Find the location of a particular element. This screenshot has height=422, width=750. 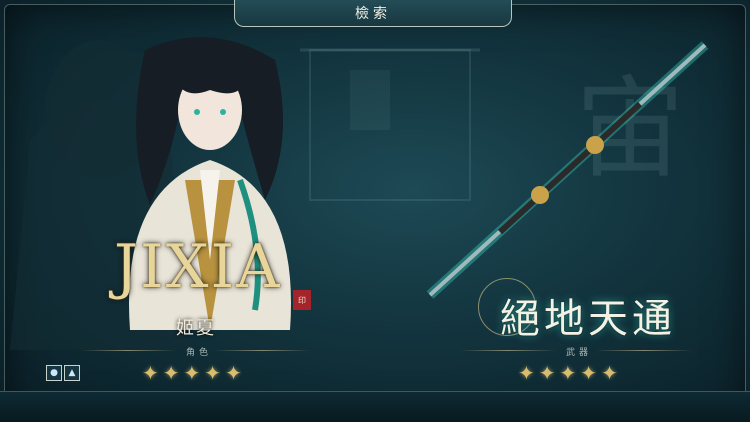

weapon-type-label: 武器 is located at coordinates (579, 353).